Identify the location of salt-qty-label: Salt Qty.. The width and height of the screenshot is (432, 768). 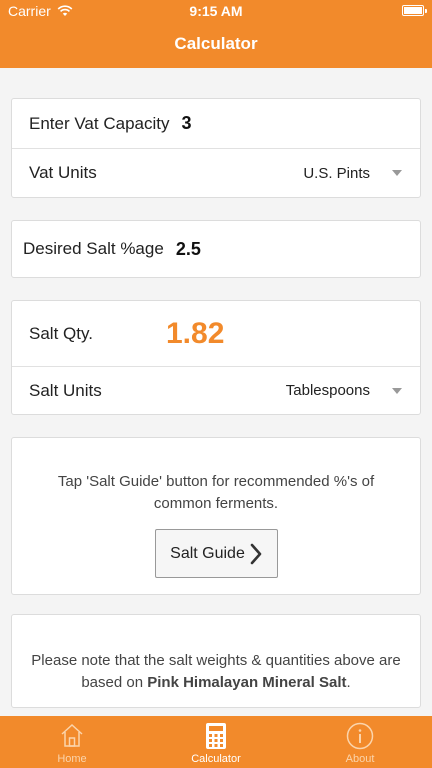
(61, 333).